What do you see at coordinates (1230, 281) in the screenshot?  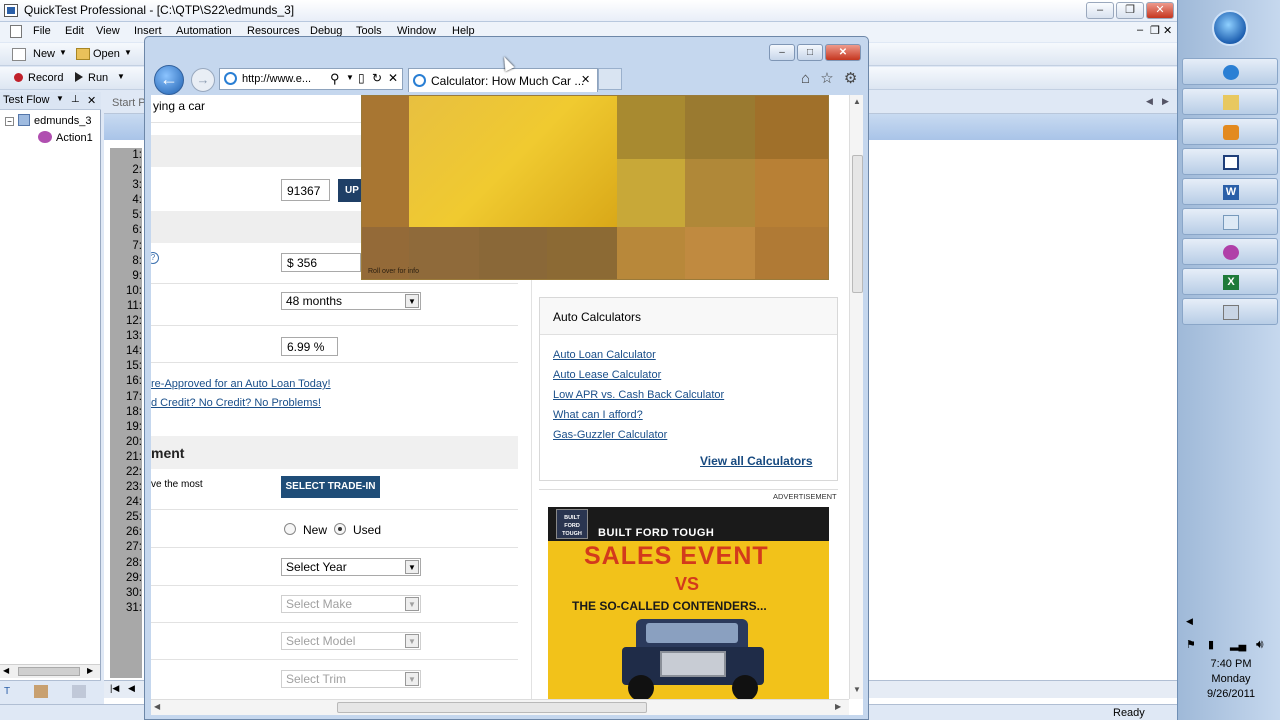 I see `taskbar-excel-button: X` at bounding box center [1230, 281].